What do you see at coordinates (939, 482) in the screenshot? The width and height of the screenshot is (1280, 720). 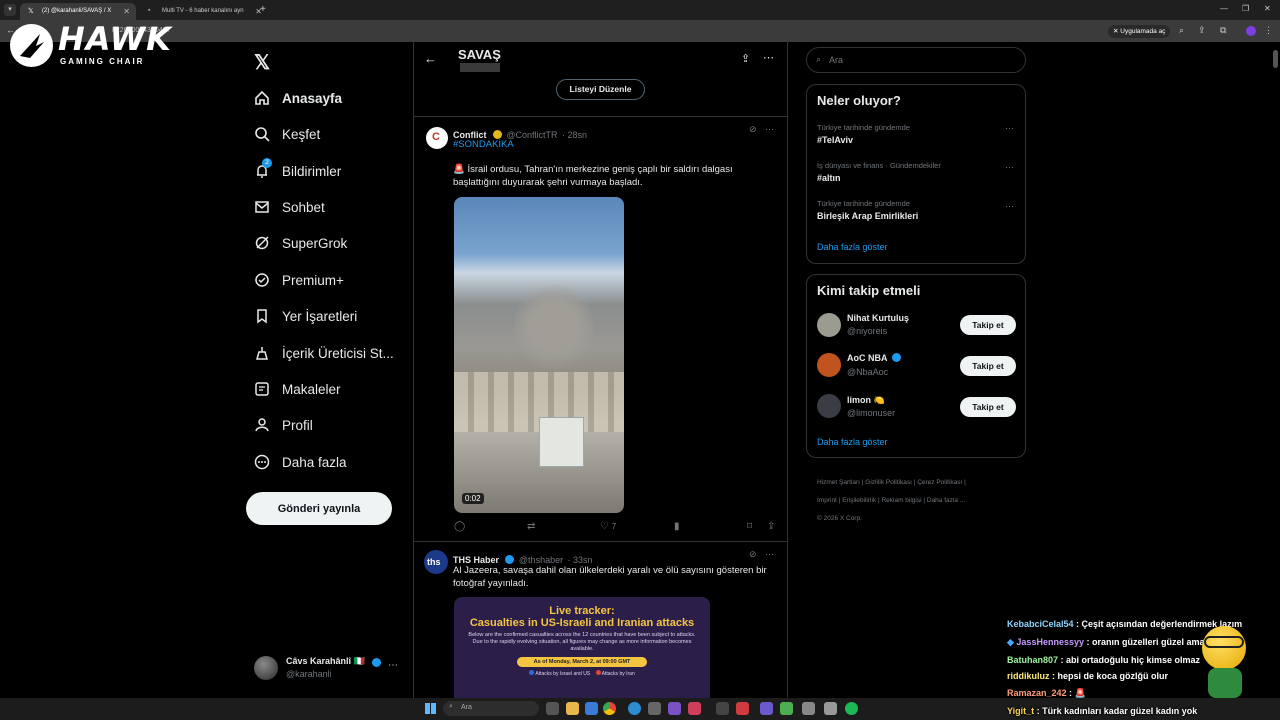 I see `footer-link: Çerez Politikası` at bounding box center [939, 482].